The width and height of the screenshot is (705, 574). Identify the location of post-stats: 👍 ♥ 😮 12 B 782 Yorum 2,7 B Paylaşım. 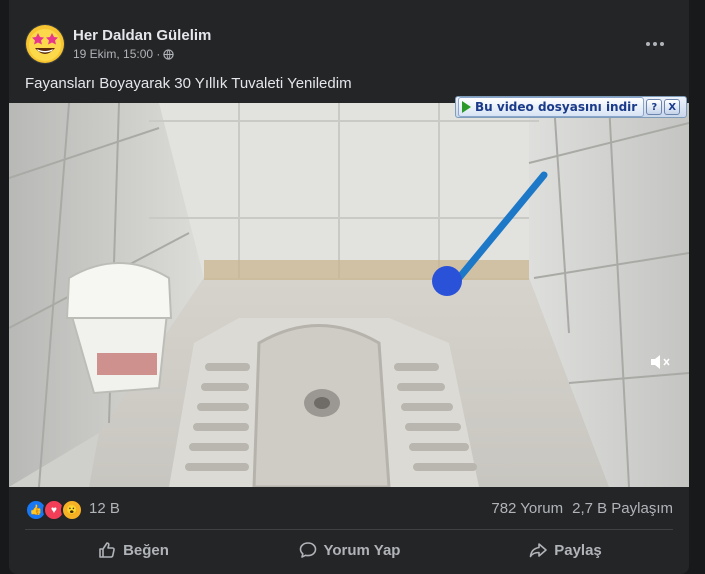
(349, 508).